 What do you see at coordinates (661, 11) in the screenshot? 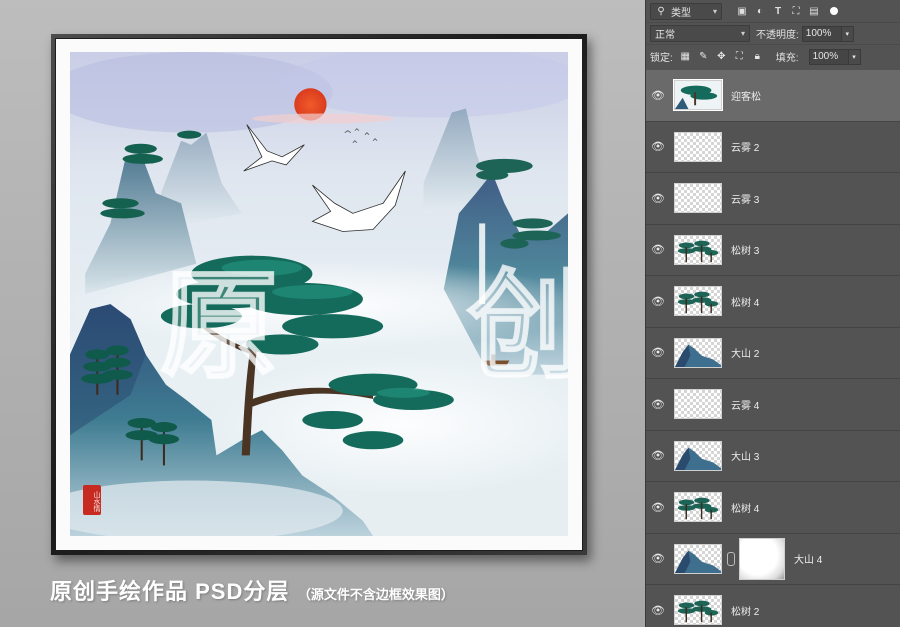
I see `search-icon: ⚲` at bounding box center [661, 11].